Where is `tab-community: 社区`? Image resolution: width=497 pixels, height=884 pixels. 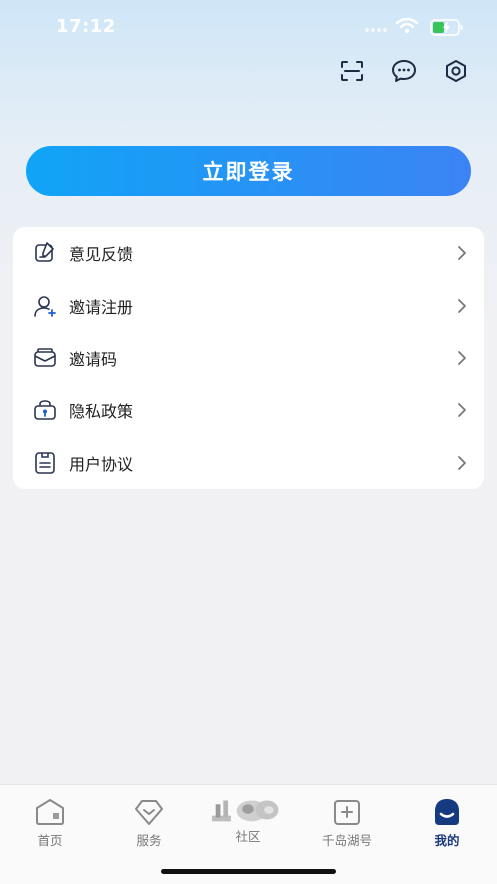 tab-community: 社区 is located at coordinates (248, 821).